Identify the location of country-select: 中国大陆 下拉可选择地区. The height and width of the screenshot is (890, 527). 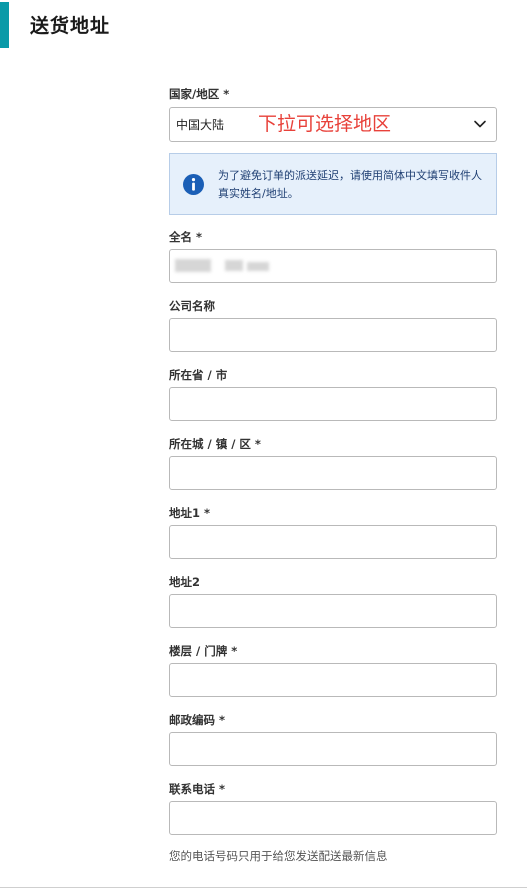
(333, 124).